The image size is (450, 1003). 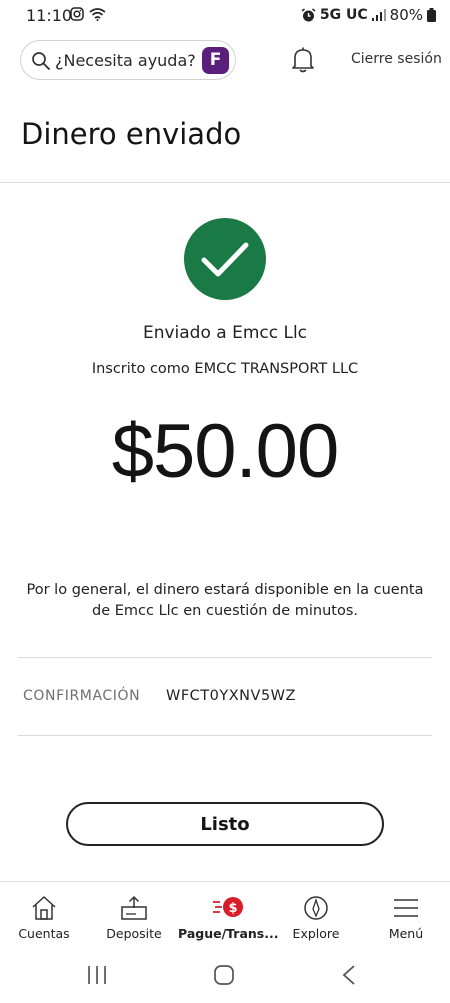 What do you see at coordinates (396, 59) in the screenshot?
I see `logout-link: Cierre sesión` at bounding box center [396, 59].